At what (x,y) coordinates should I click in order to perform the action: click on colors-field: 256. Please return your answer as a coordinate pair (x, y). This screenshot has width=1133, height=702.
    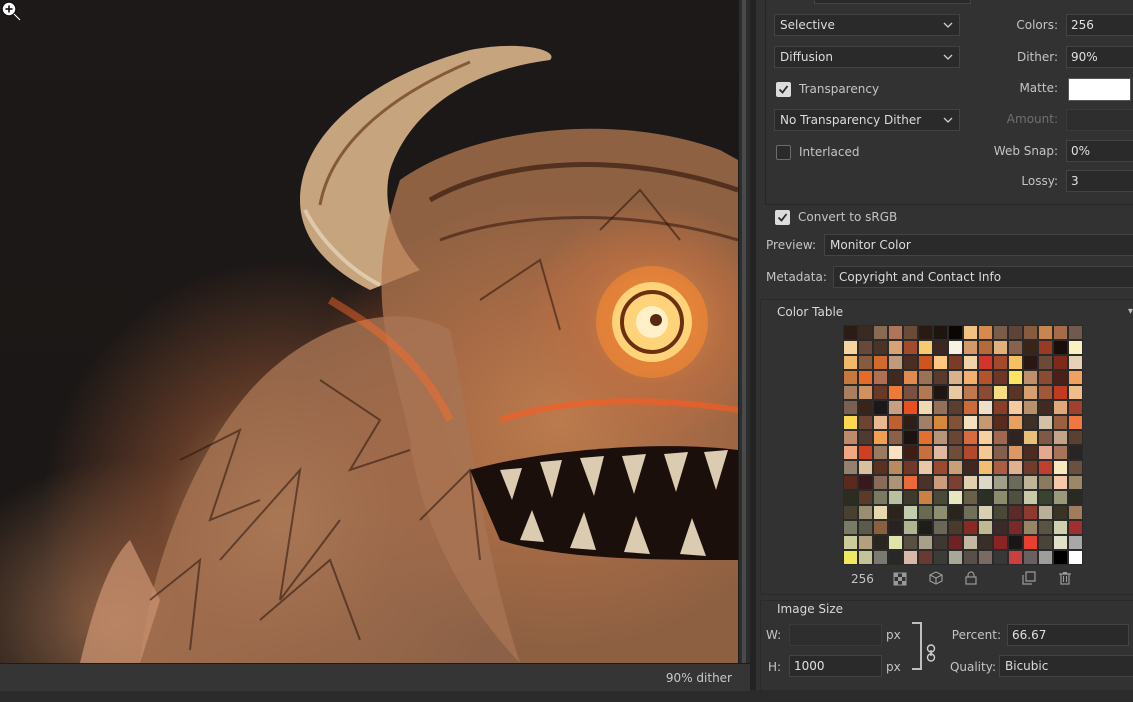
    Looking at the image, I should click on (1099, 25).